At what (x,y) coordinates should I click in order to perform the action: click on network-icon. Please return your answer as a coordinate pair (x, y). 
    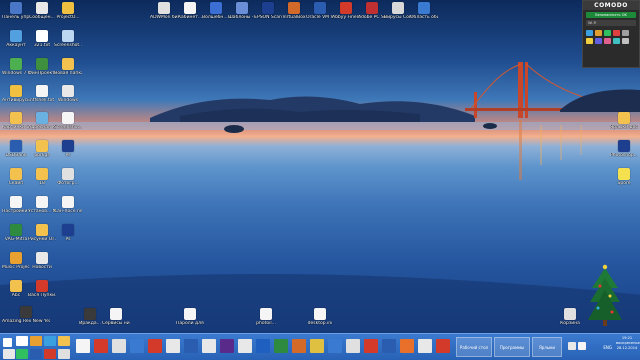
    Looking at the image, I should click on (572, 346).